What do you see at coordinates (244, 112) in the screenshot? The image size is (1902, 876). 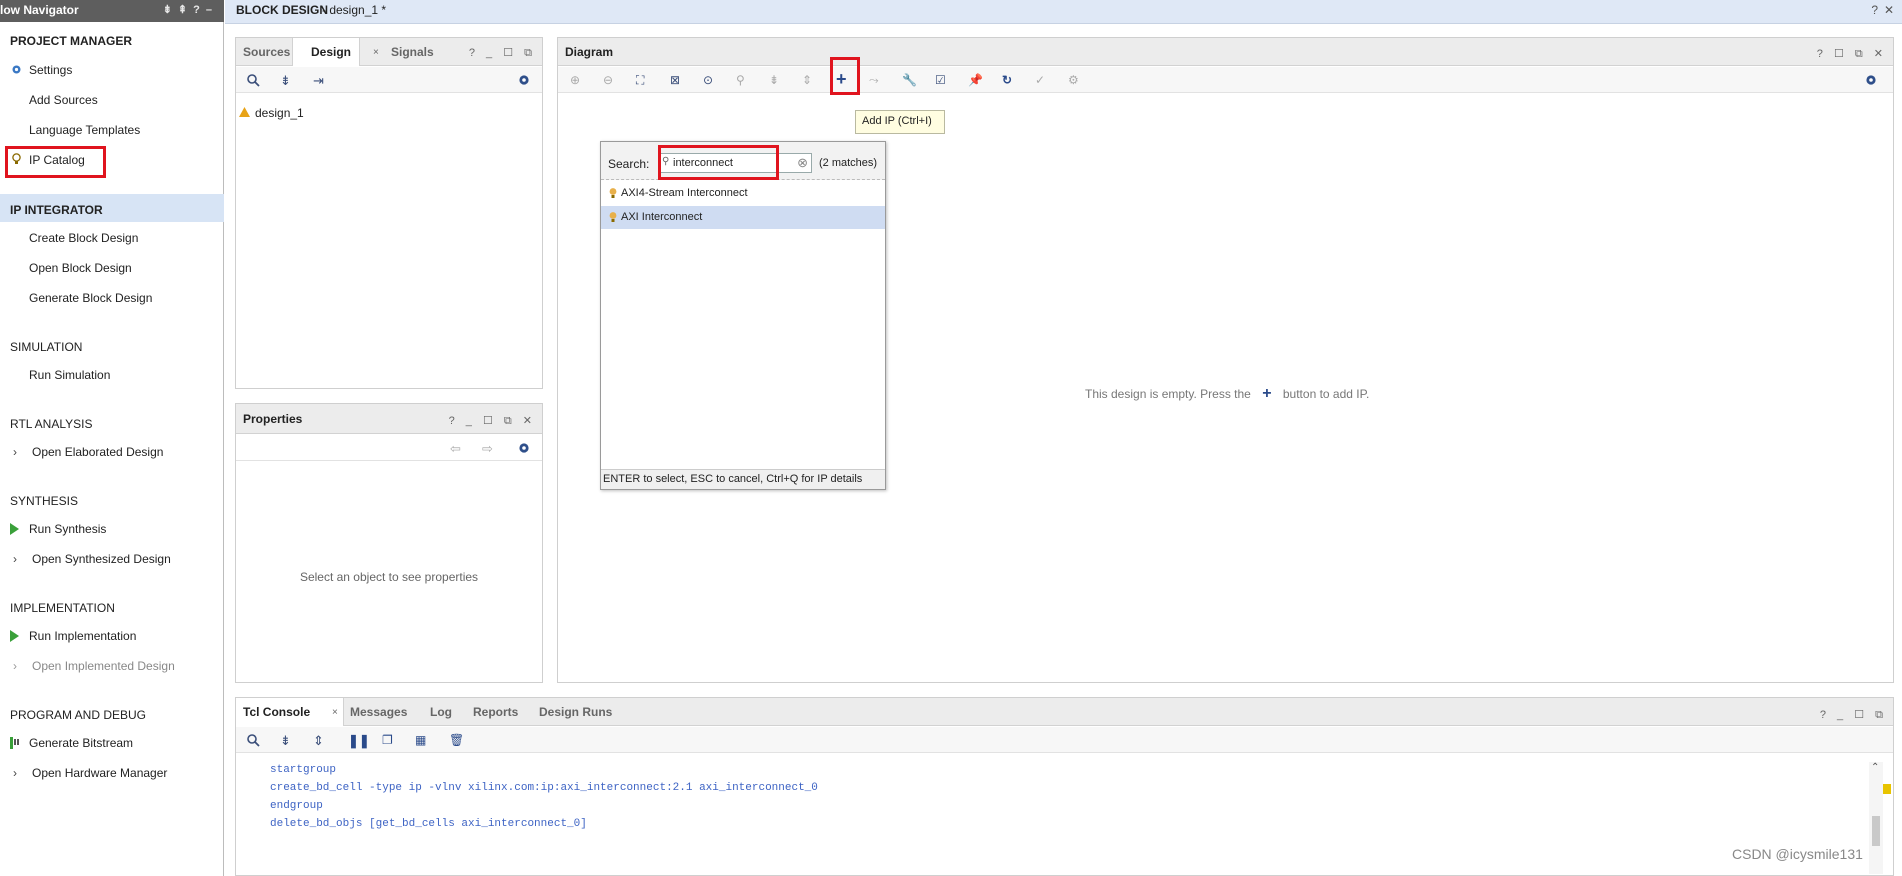 I see `warning-icon` at bounding box center [244, 112].